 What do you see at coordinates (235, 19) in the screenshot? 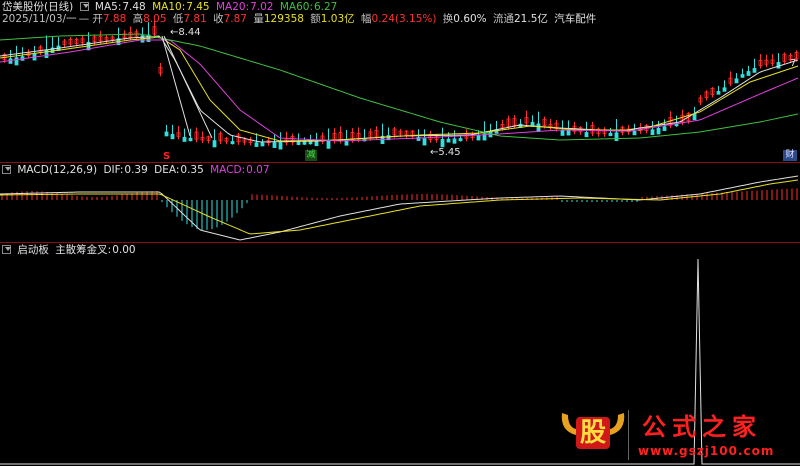
I see `close-value: 7.87` at bounding box center [235, 19].